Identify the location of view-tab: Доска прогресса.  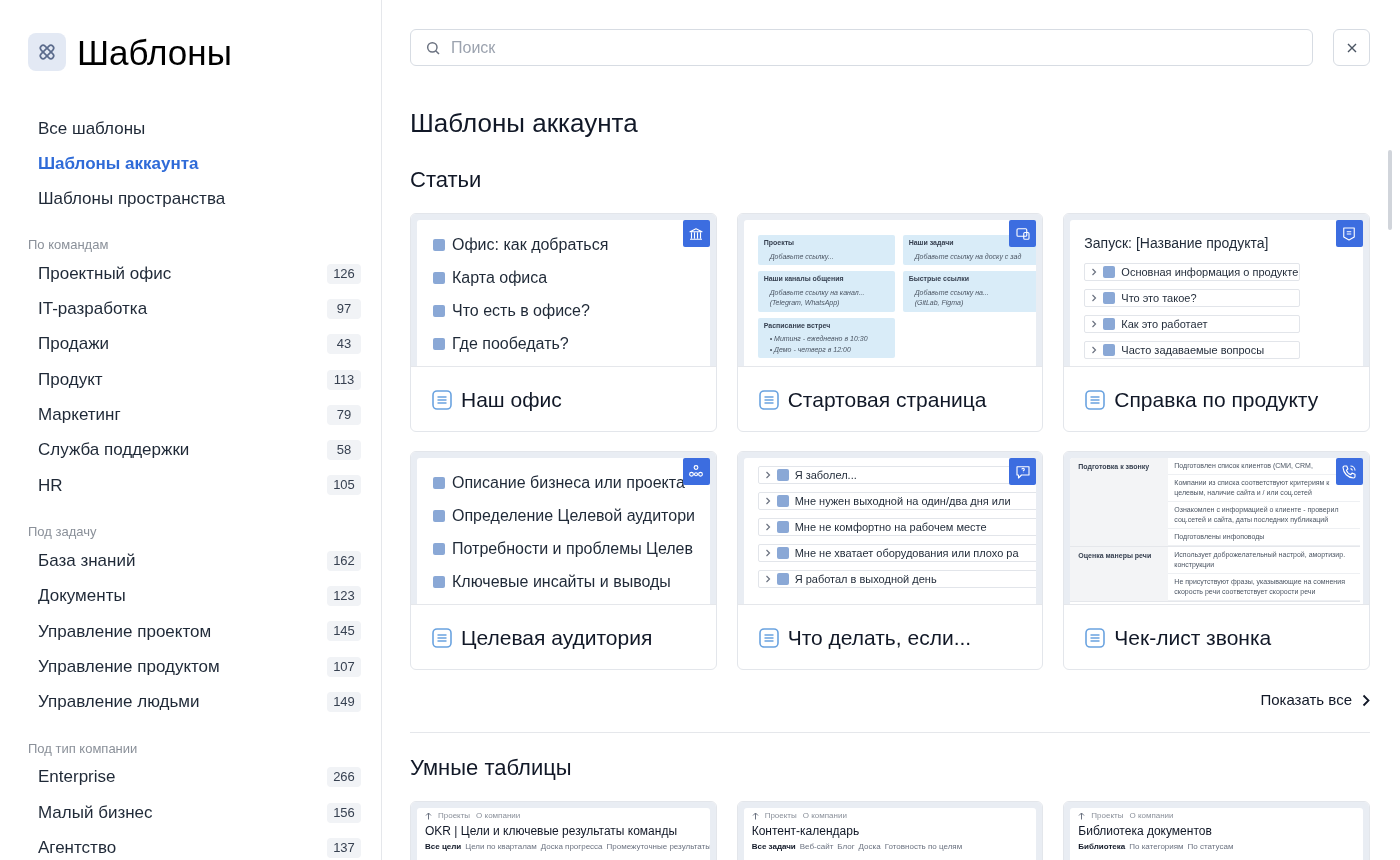
(571, 846).